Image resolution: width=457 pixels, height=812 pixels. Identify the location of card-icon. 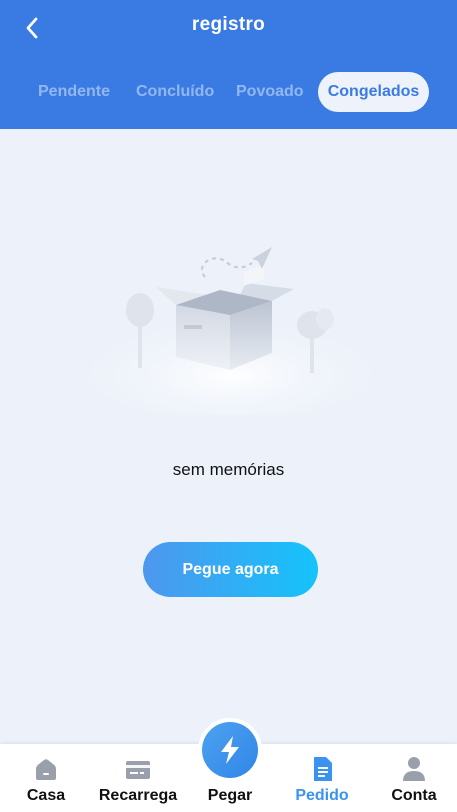
(138, 770).